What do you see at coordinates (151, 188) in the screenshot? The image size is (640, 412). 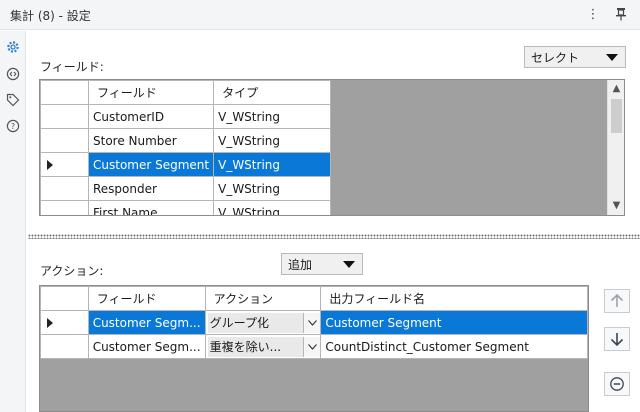 I see `field-name-cell: Responder` at bounding box center [151, 188].